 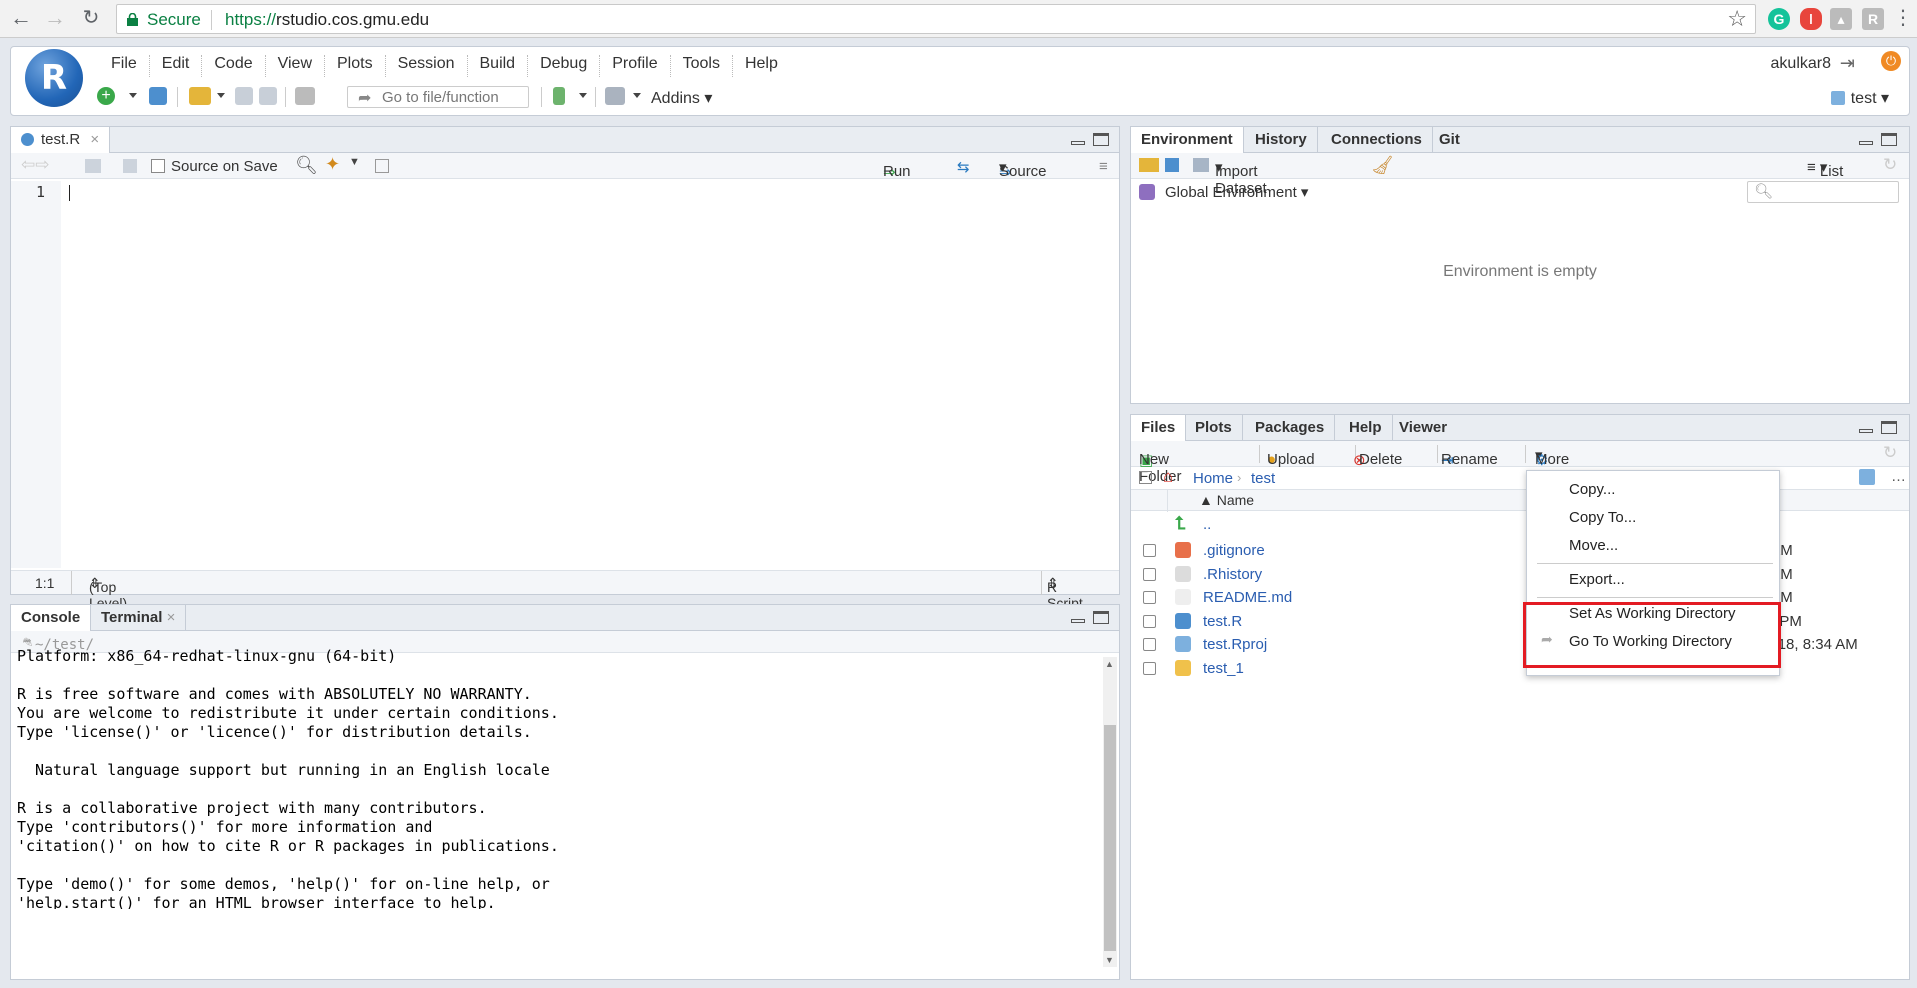 I want to click on address-bar: Secure https://rstudio.cos.gmu.edu ☆, so click(x=936, y=19).